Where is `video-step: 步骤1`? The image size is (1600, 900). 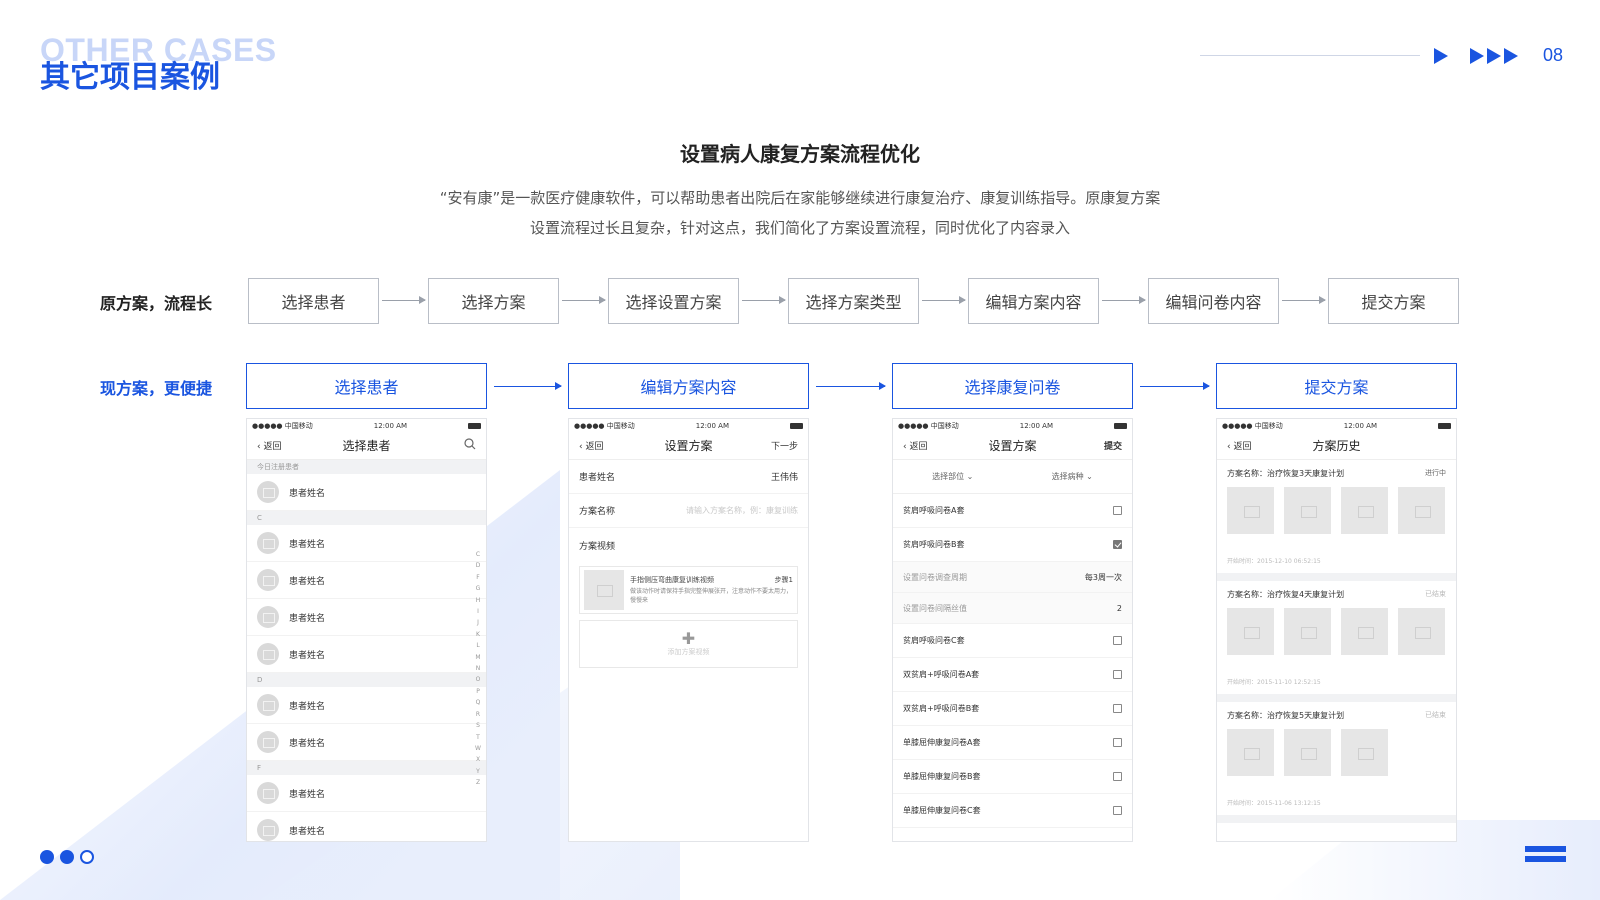
video-step: 步骤1 is located at coordinates (783, 579).